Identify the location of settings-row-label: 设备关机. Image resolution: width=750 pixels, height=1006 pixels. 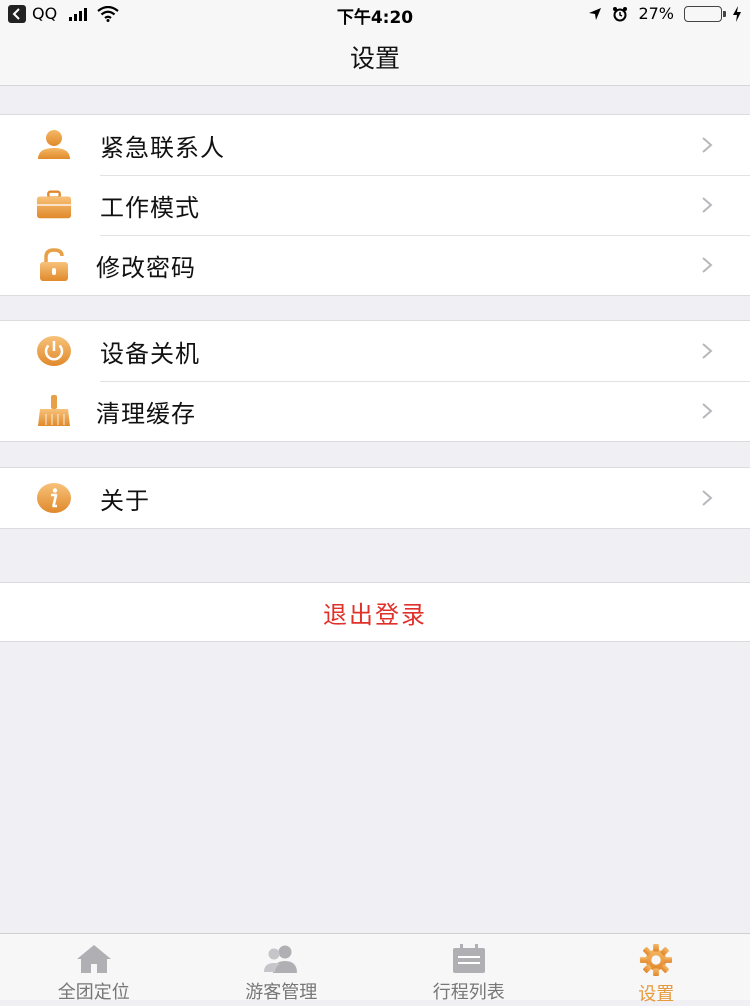
(150, 351).